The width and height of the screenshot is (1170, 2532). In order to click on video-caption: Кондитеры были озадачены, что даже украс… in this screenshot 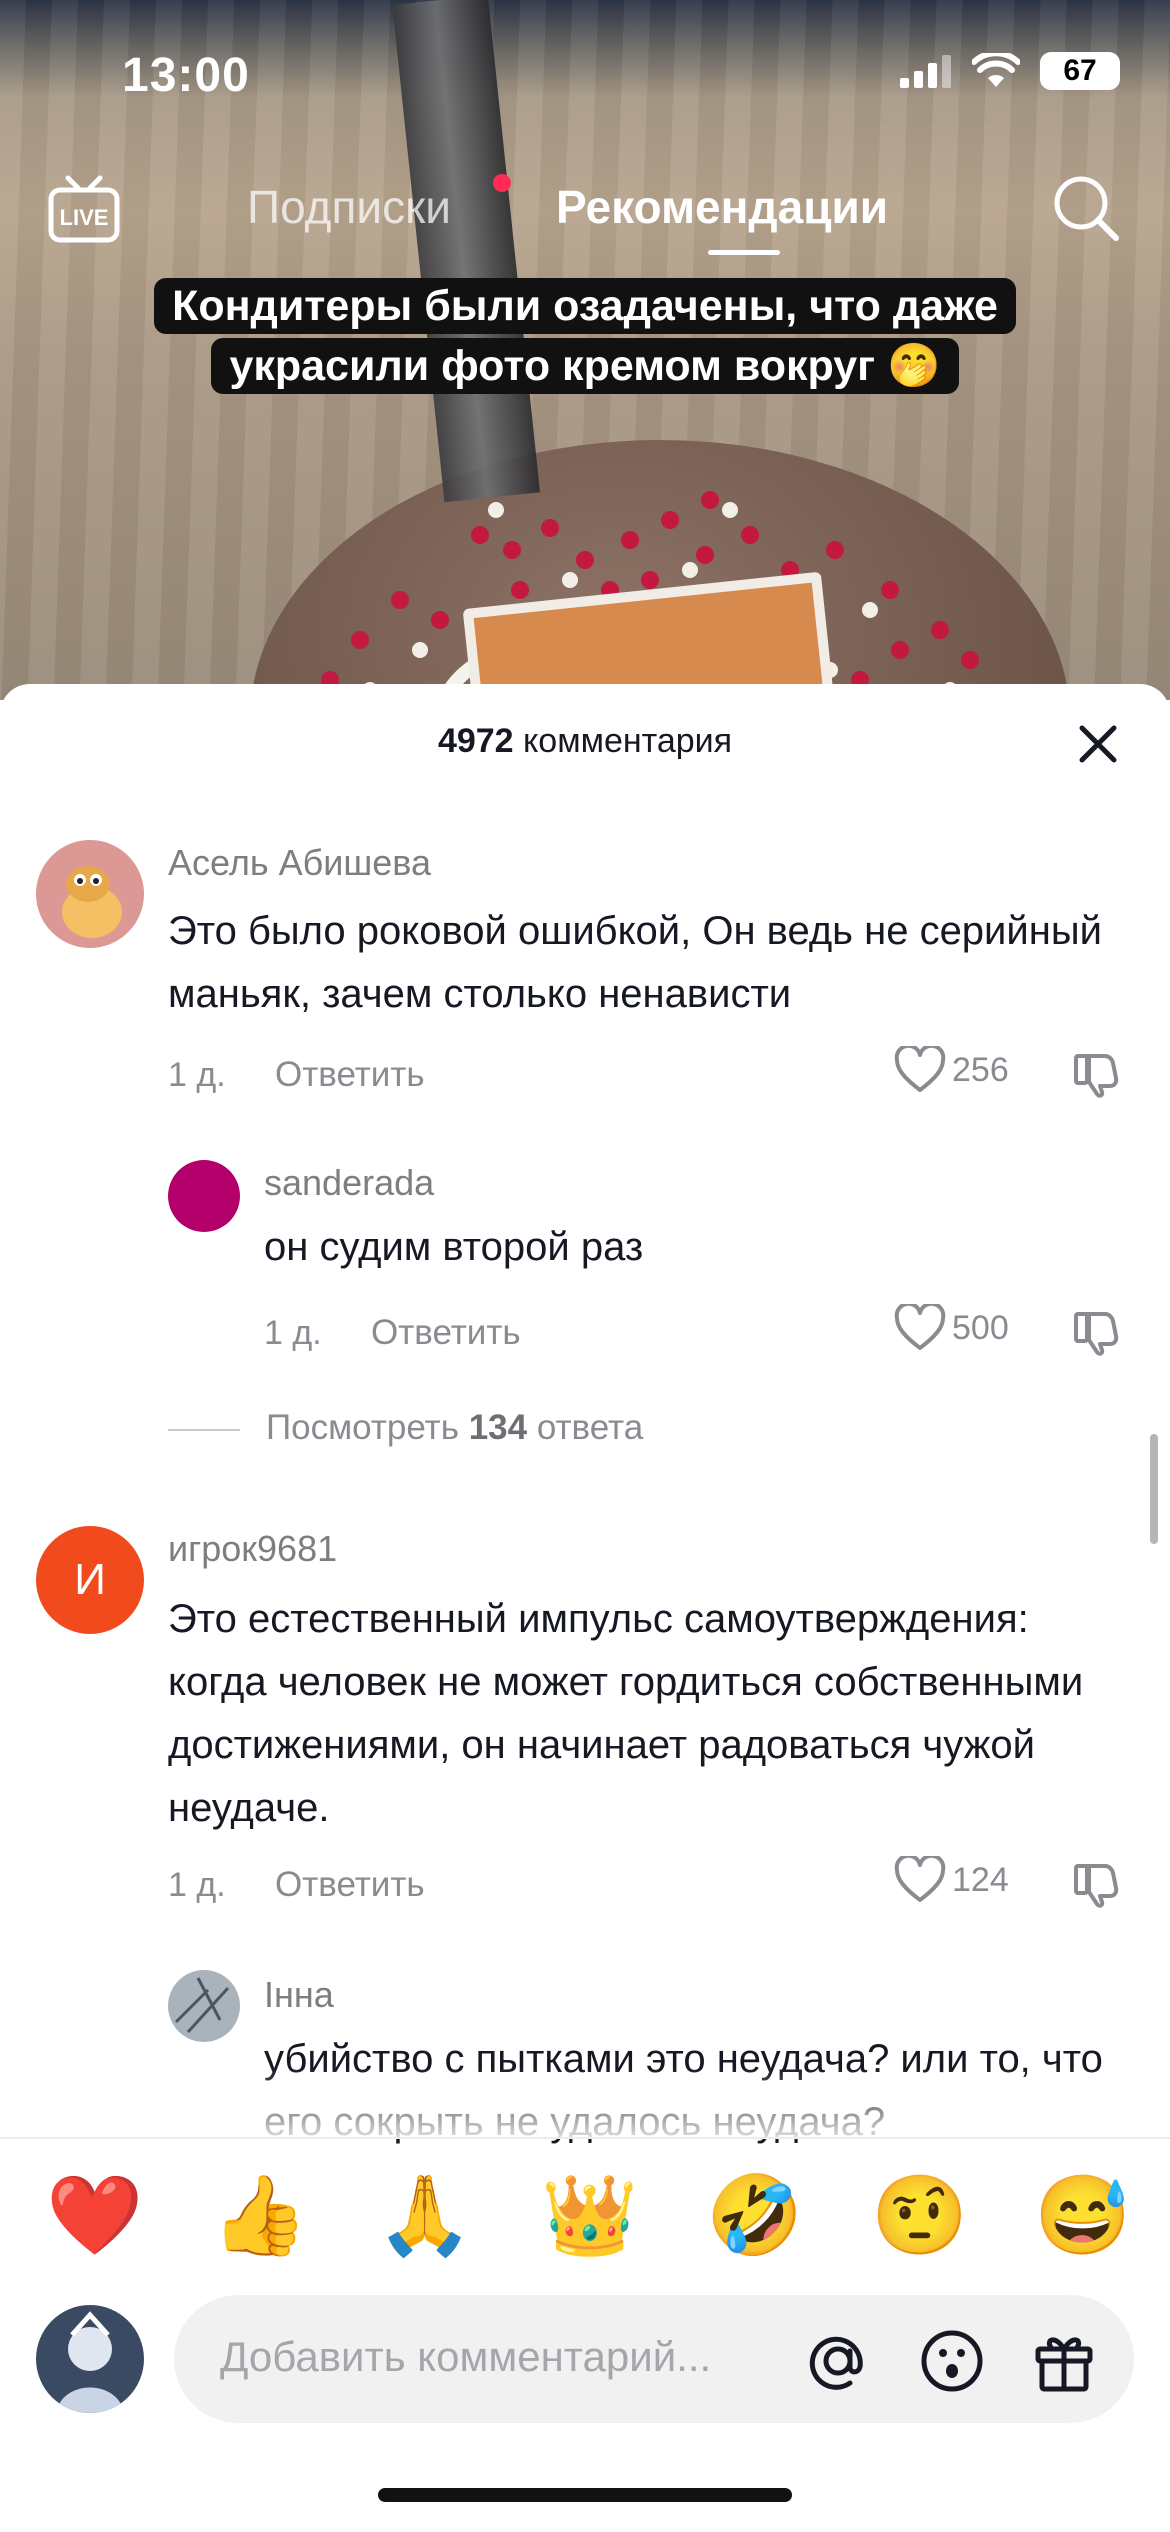, I will do `click(585, 336)`.